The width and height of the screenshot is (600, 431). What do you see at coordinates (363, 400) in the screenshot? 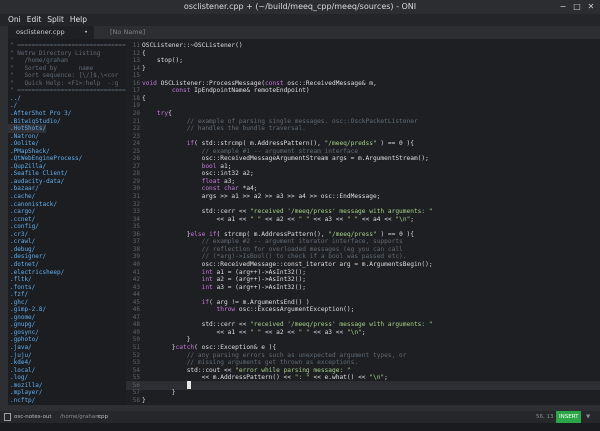
I see `code-line: 58}` at bounding box center [363, 400].